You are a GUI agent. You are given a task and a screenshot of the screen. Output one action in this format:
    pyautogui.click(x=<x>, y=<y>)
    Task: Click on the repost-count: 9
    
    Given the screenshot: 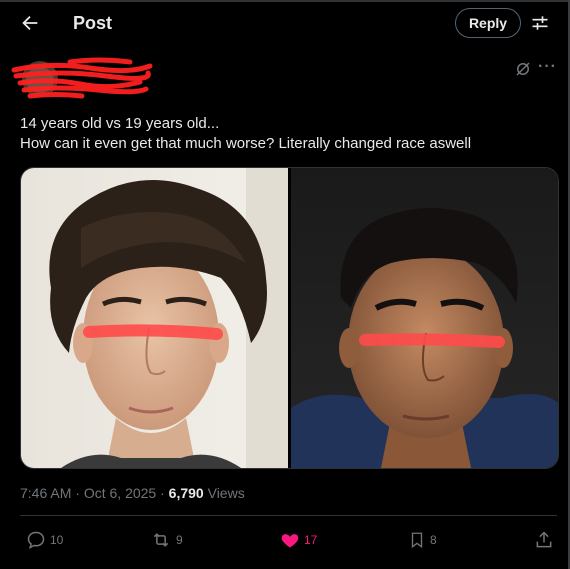 What is the action you would take?
    pyautogui.click(x=179, y=540)
    